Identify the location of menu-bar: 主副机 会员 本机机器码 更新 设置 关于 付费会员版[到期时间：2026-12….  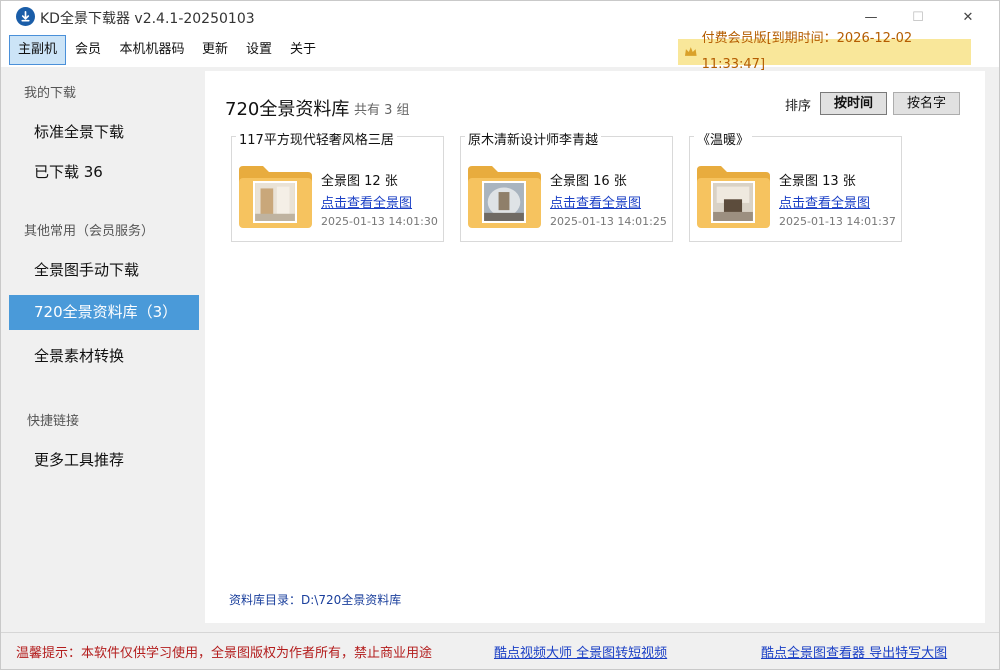
(500, 51).